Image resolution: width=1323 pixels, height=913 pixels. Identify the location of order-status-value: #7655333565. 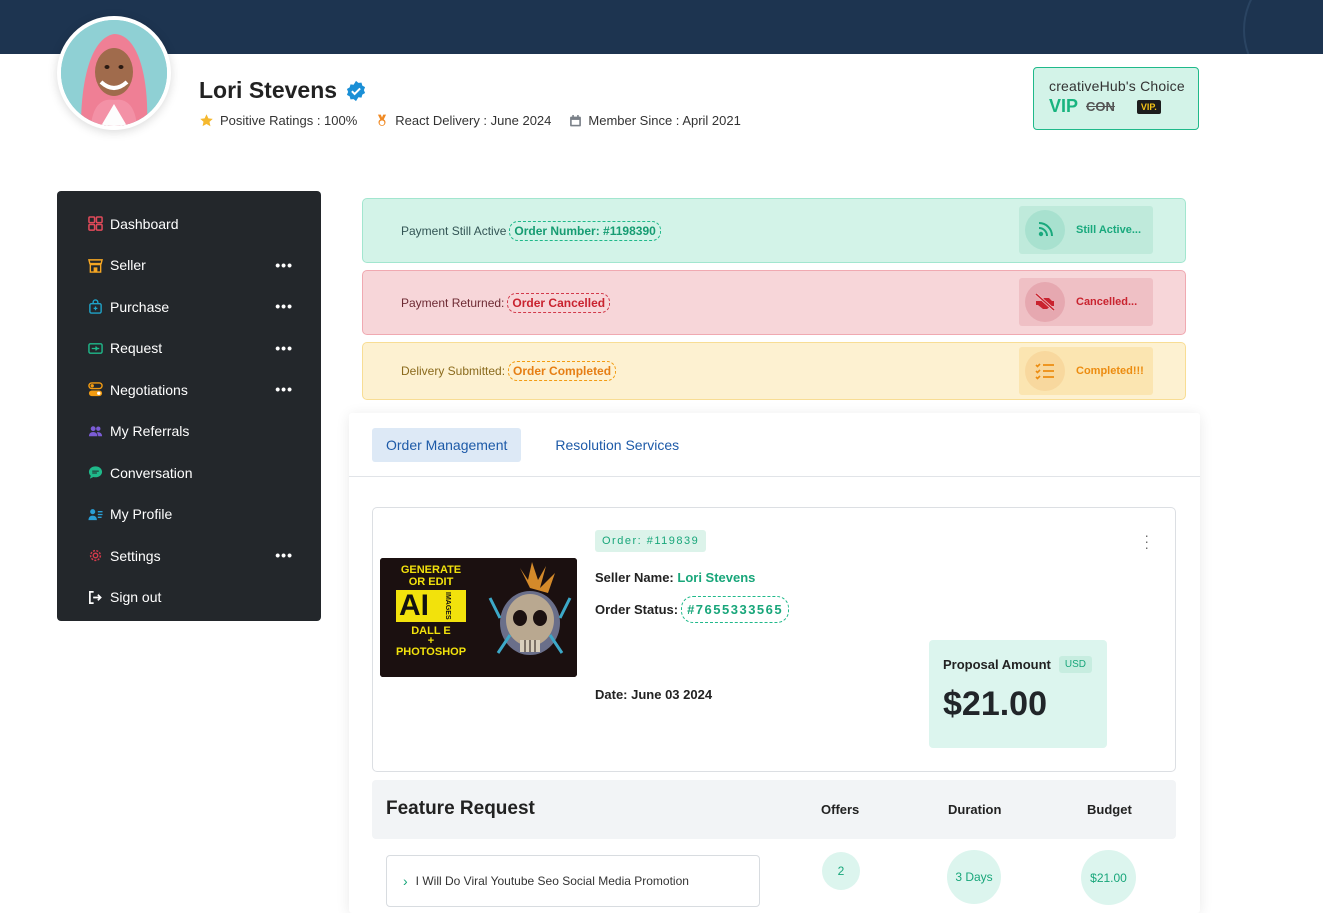
(735, 609).